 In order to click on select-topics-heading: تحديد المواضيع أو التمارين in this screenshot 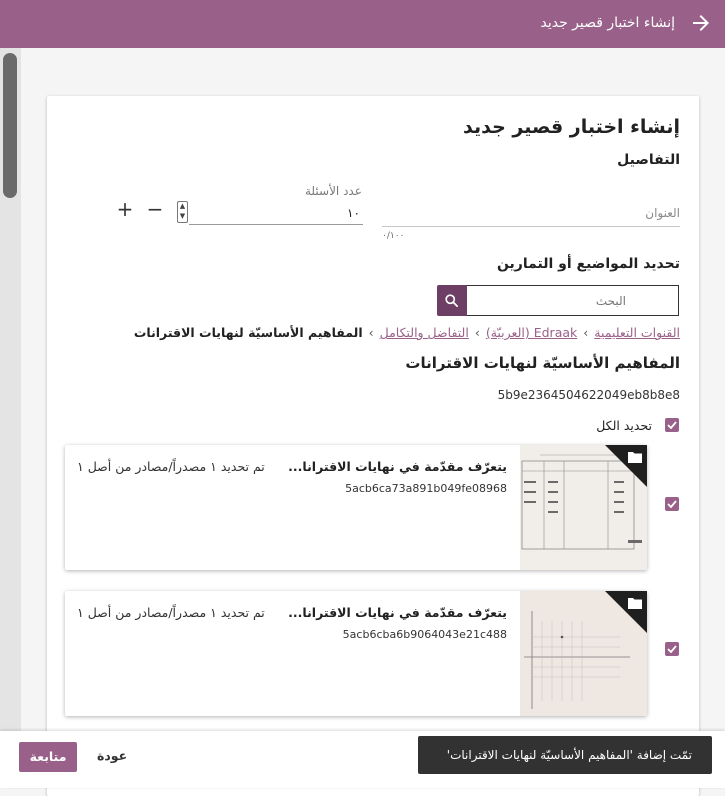, I will do `click(588, 264)`.